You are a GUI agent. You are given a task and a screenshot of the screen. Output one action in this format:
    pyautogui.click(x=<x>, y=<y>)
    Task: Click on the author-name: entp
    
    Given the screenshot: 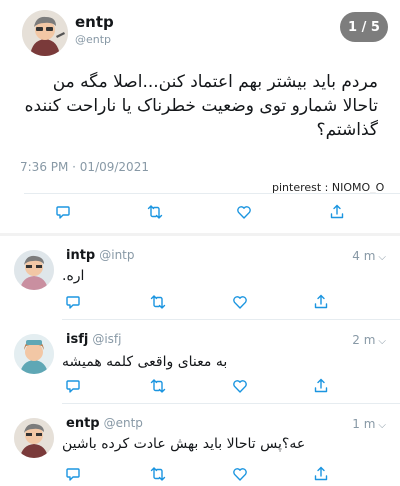 What is the action you would take?
    pyautogui.click(x=94, y=22)
    